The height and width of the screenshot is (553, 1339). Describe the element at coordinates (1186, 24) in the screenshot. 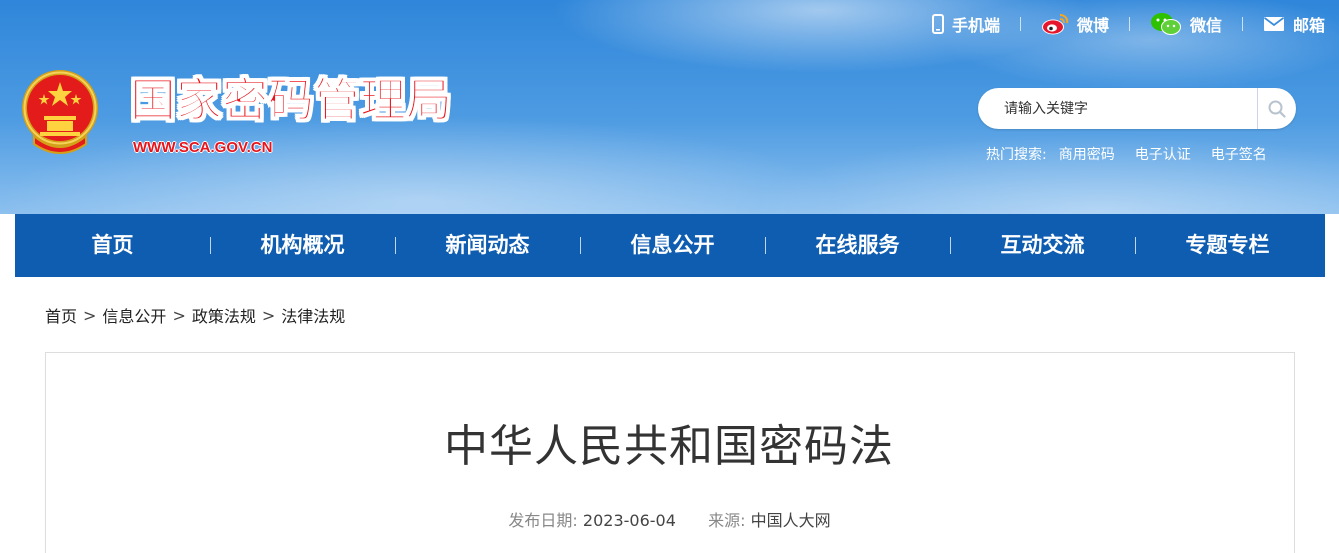

I see `wechat-link: 微信` at that location.